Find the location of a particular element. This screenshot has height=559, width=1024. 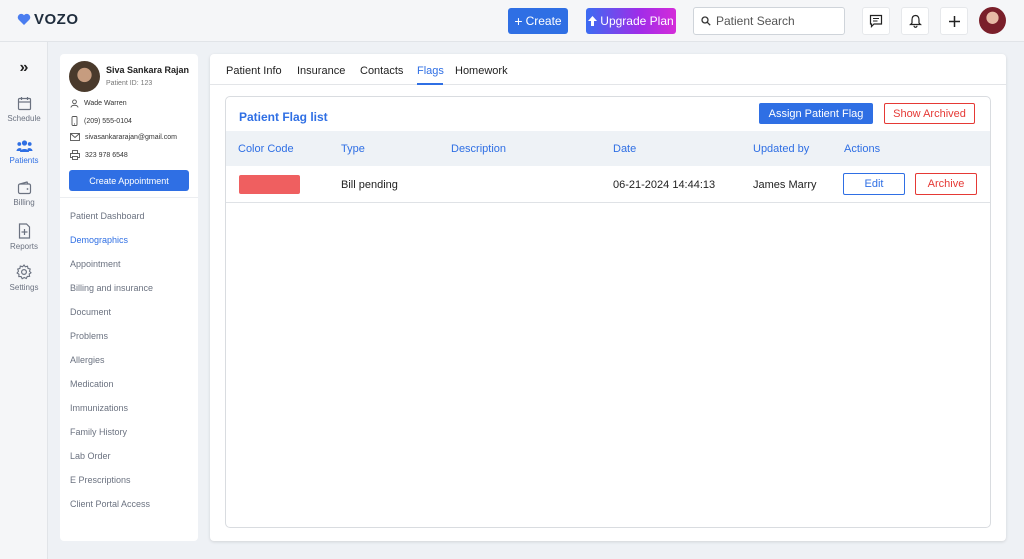

sidebar-item-problems: Problems is located at coordinates (89, 336).